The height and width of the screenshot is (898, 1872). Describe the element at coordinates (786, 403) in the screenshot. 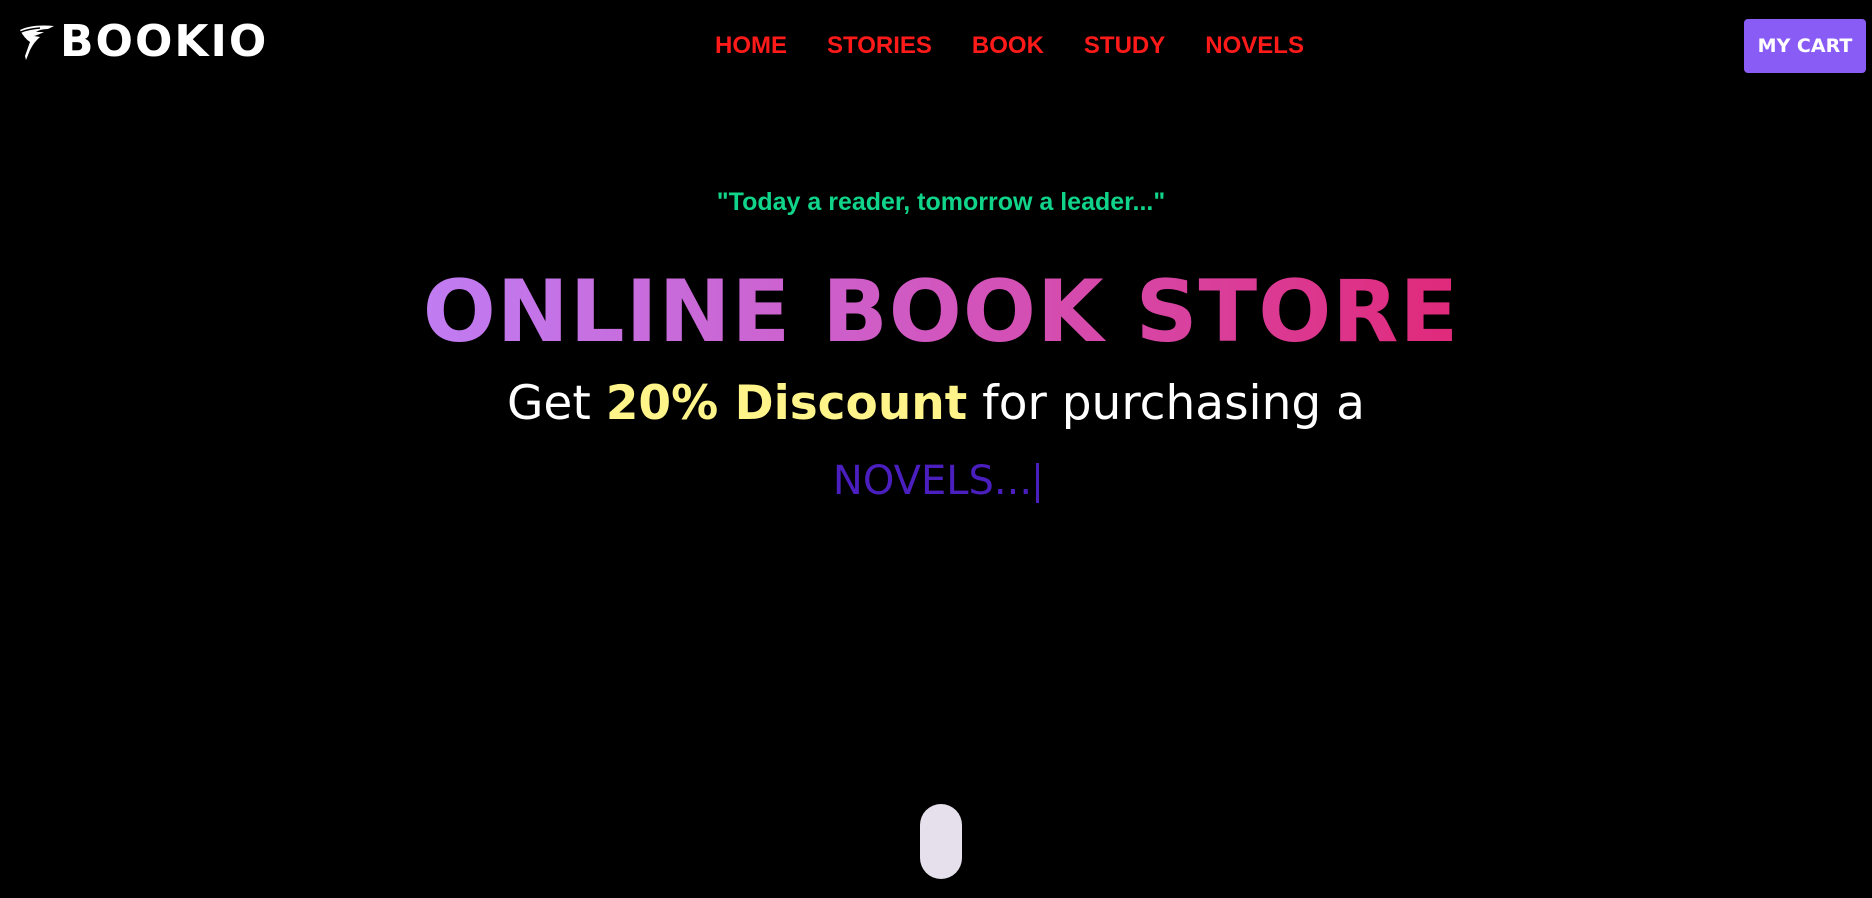

I see `offer-highlight: 20% Discount` at that location.